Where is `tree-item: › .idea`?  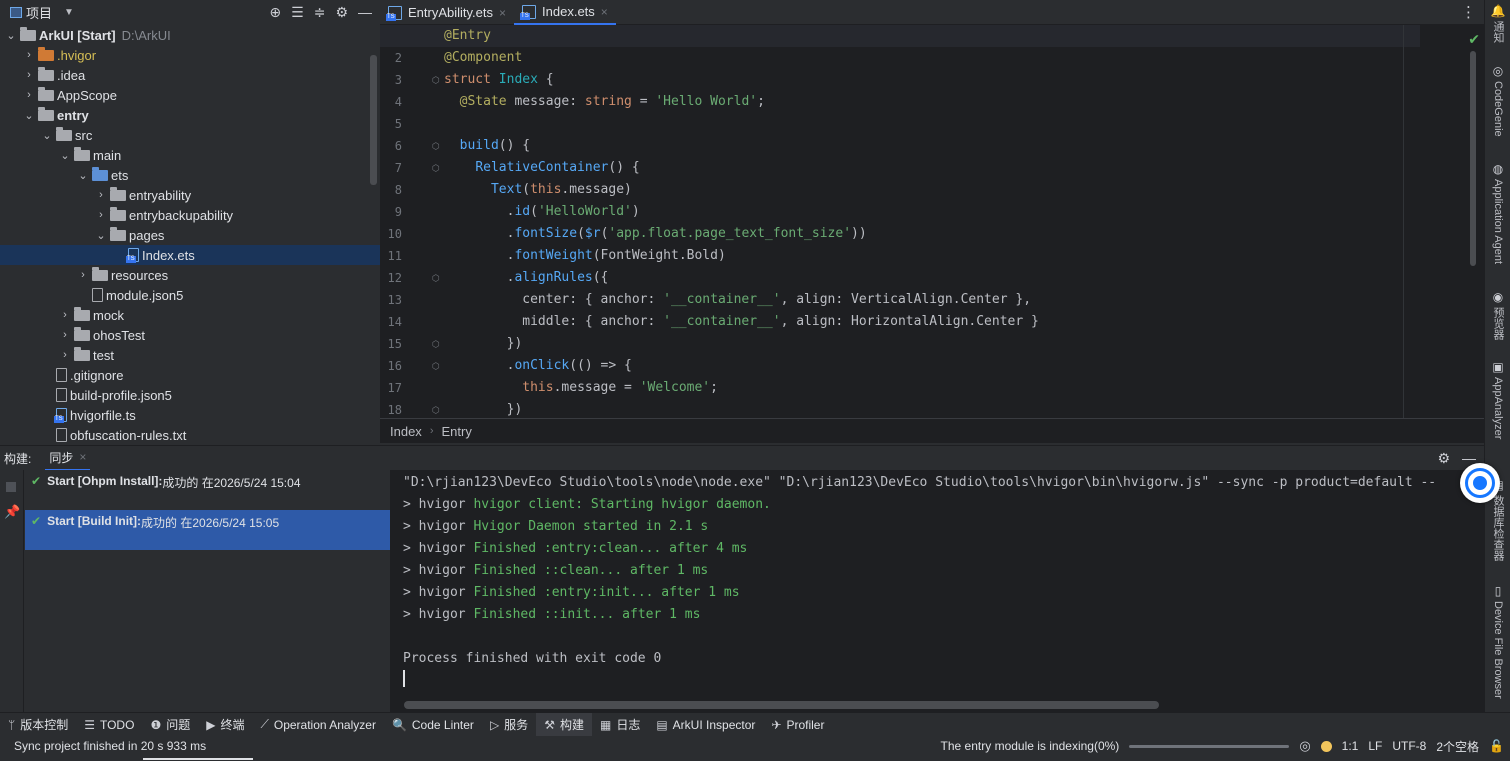
tree-item: › .idea is located at coordinates (190, 75).